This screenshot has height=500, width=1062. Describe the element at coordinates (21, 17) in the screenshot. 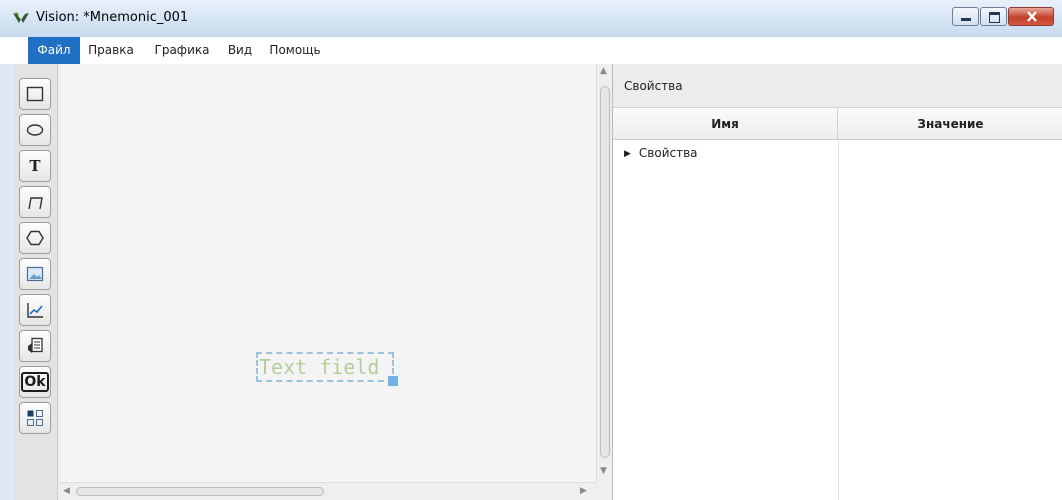

I see `app-logo-icon` at that location.